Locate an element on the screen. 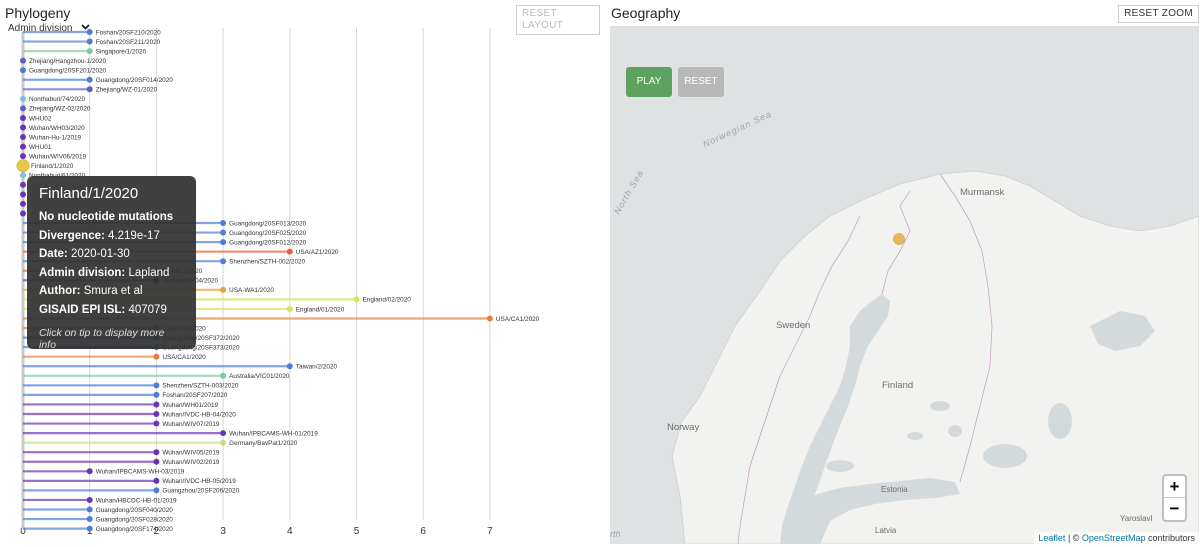 The width and height of the screenshot is (1200, 547). tip-label: Finland/1/2020 is located at coordinates (52, 166).